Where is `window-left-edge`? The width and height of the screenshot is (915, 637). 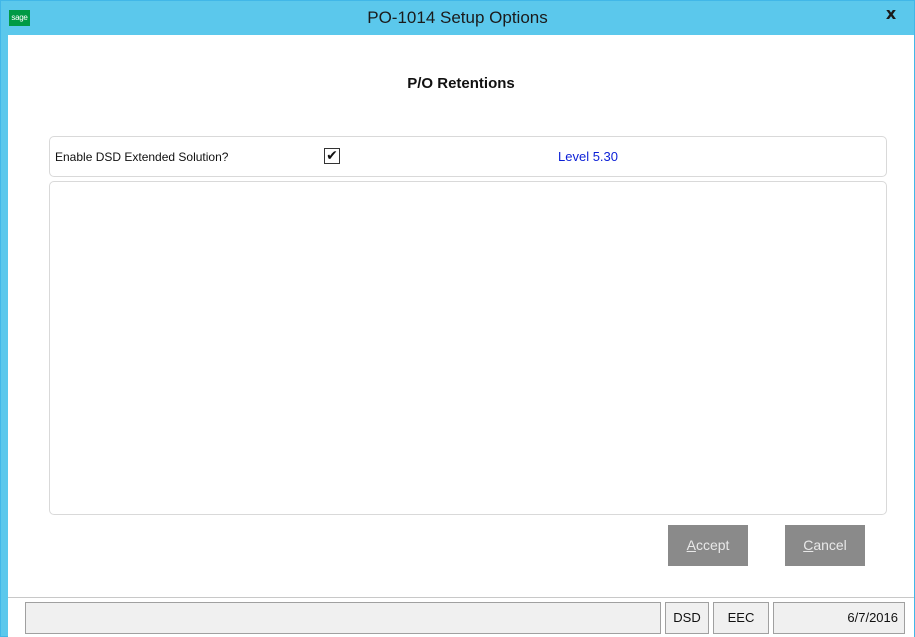 window-left-edge is located at coordinates (4, 335).